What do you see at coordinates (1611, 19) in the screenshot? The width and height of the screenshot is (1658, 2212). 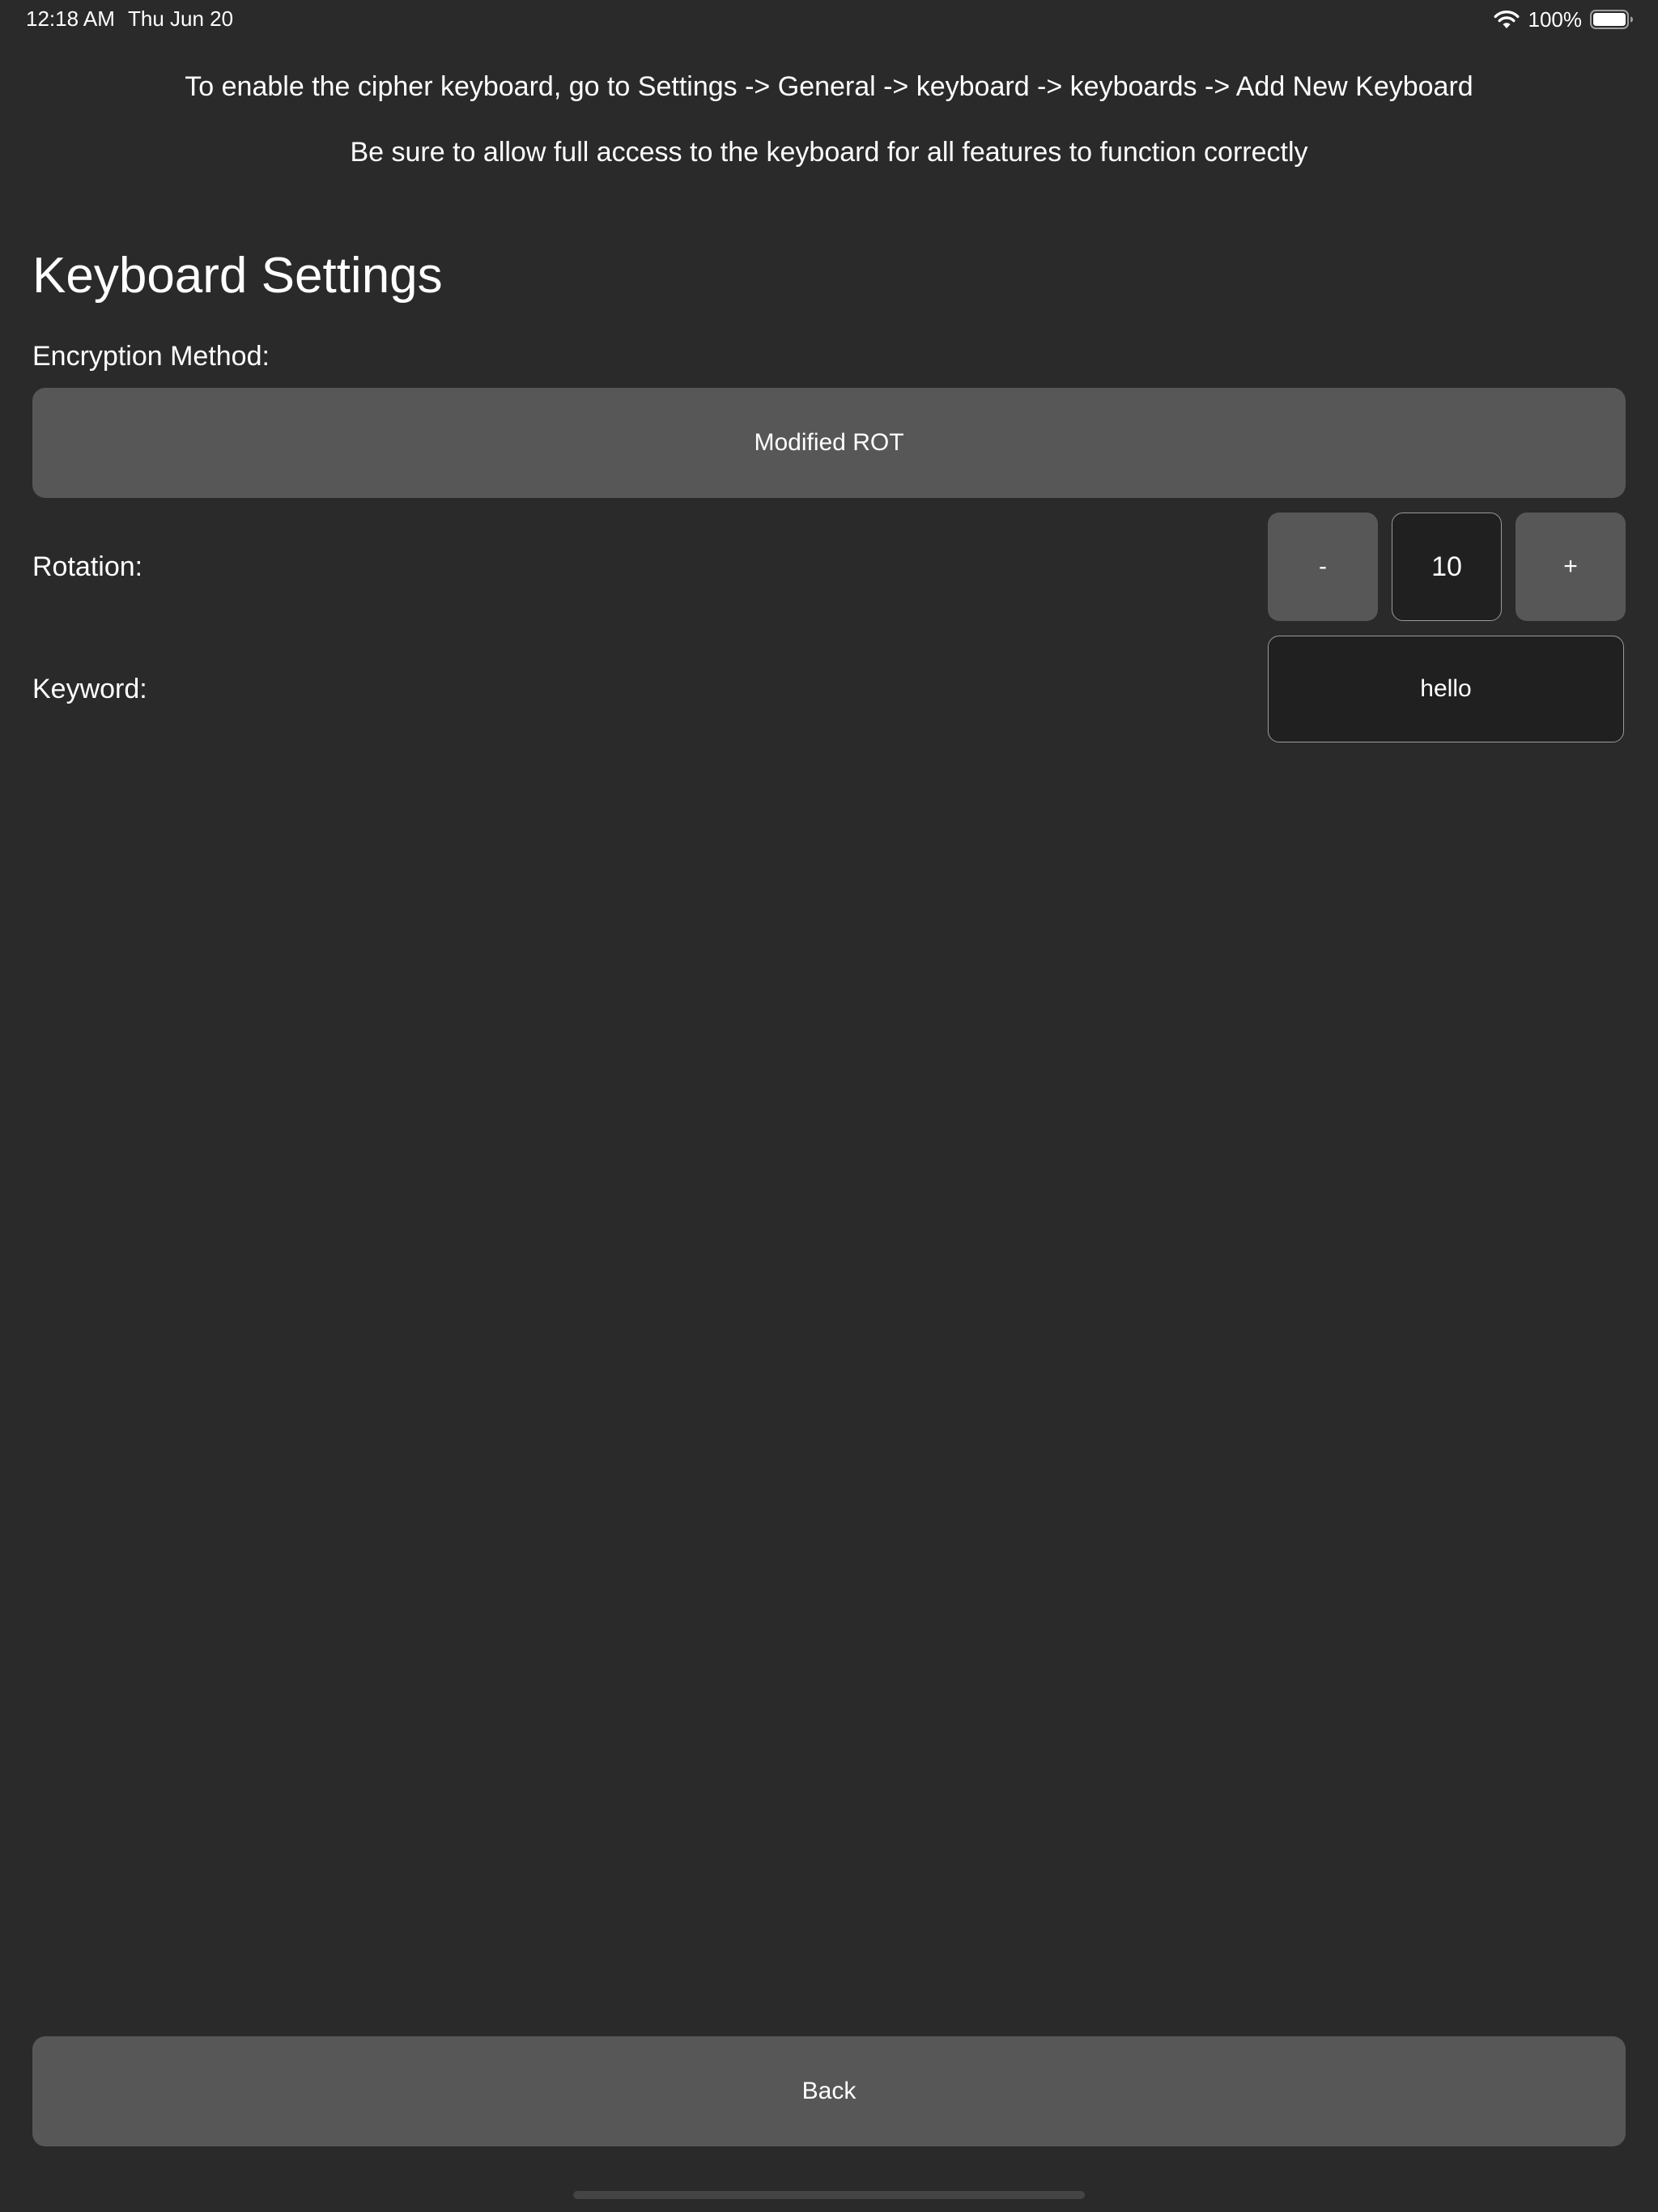 I see `battery-icon` at bounding box center [1611, 19].